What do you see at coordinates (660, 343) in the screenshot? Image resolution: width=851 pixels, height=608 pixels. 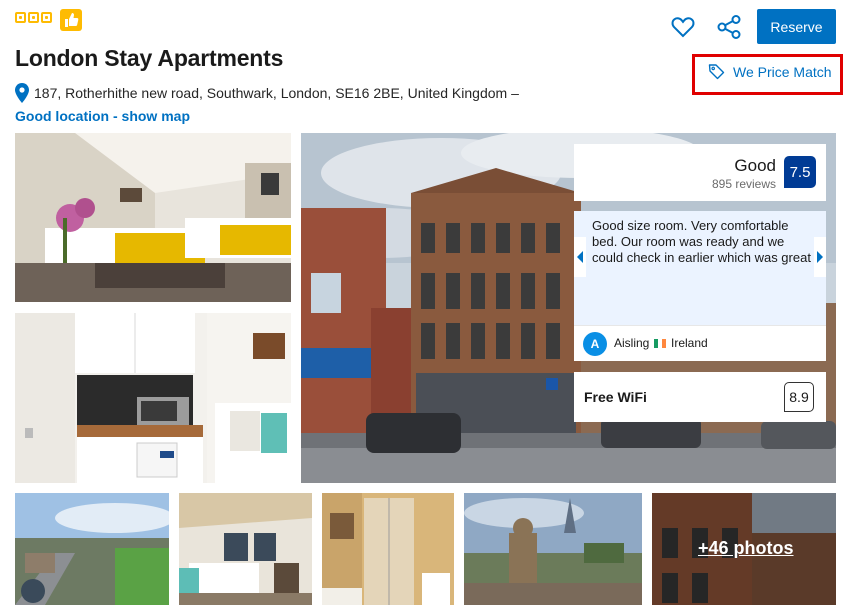 I see `ireland-flag-icon` at bounding box center [660, 343].